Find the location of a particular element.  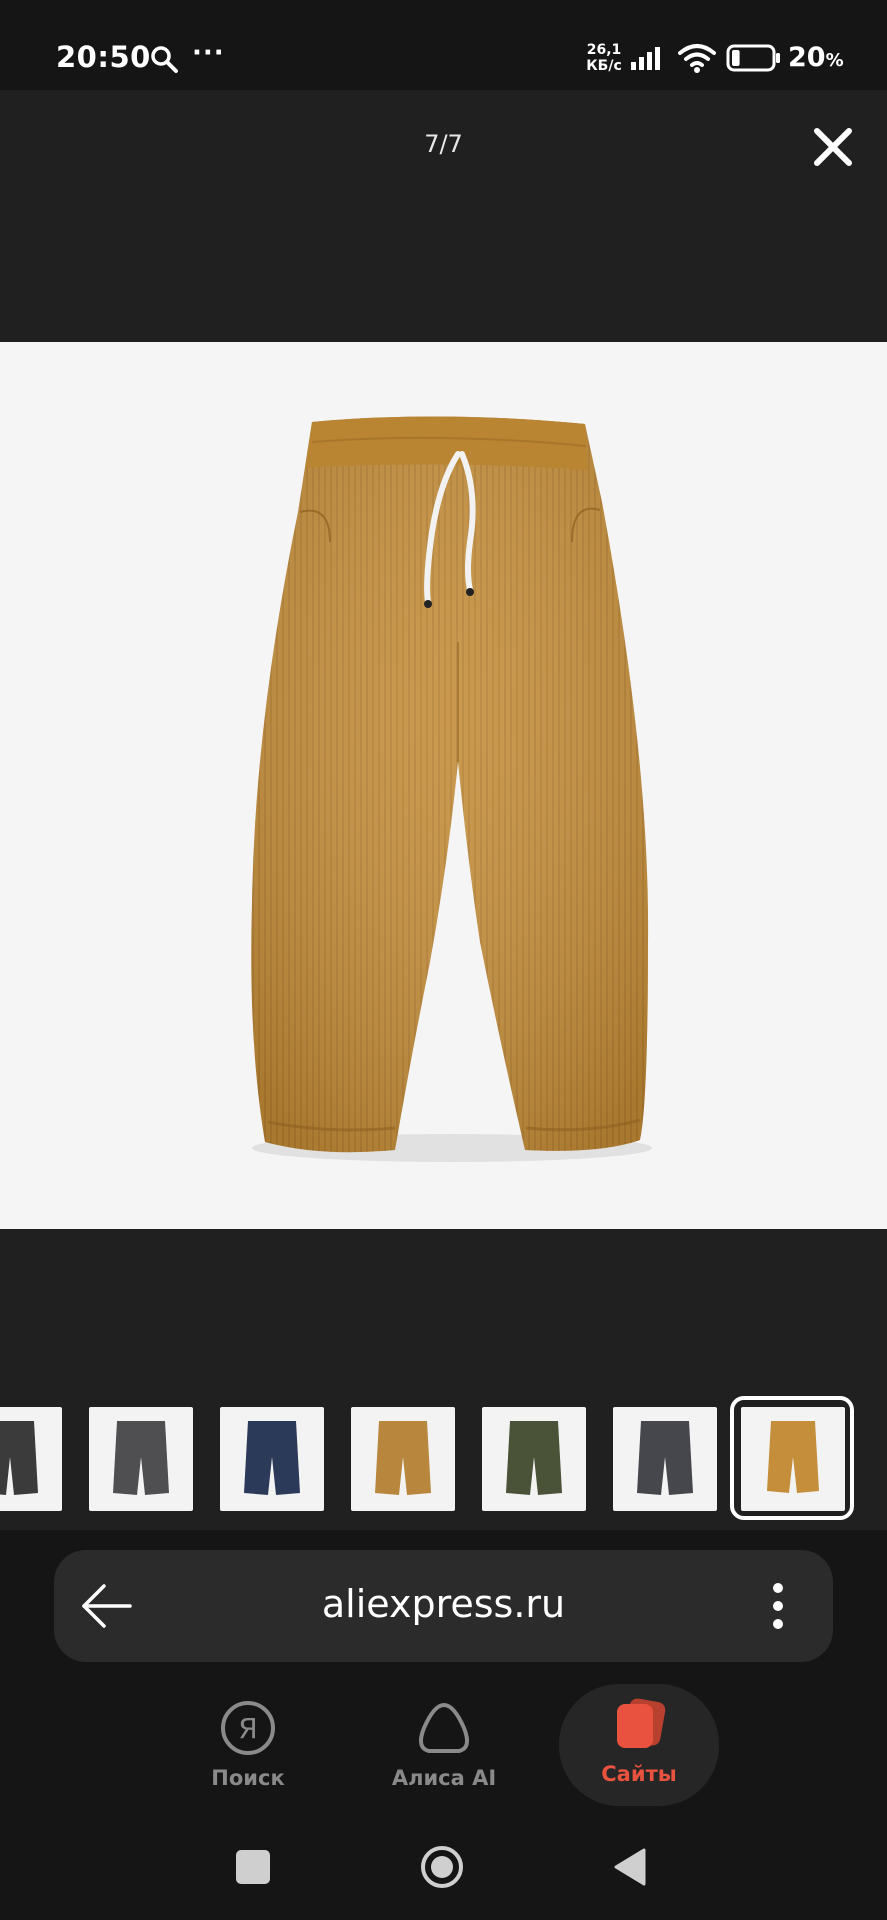

thumbnail-selection-frame is located at coordinates (792, 1458).